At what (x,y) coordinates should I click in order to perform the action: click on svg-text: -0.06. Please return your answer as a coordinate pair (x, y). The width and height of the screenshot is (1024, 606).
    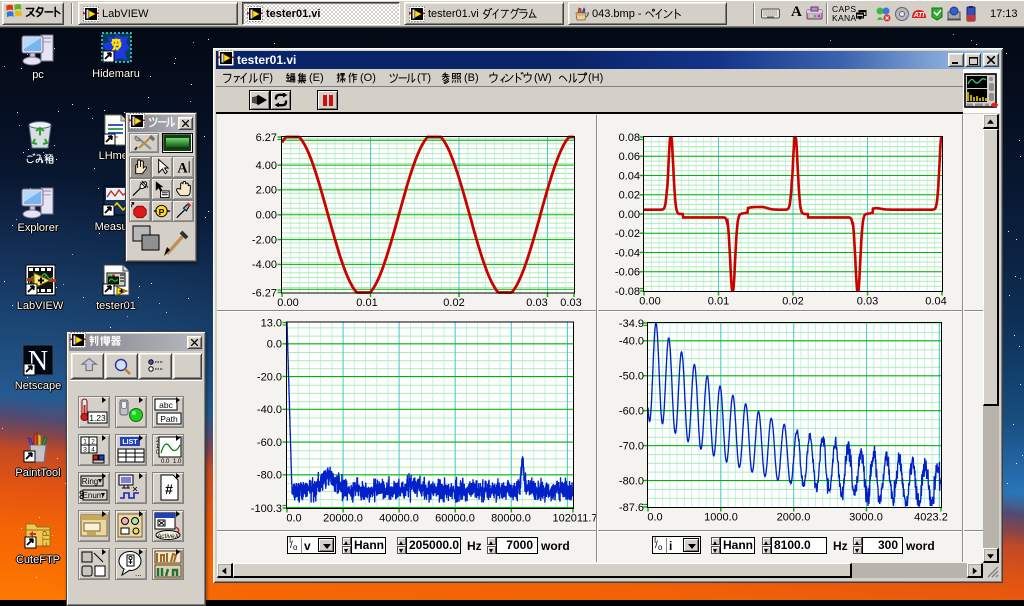
    Looking at the image, I should click on (627, 273).